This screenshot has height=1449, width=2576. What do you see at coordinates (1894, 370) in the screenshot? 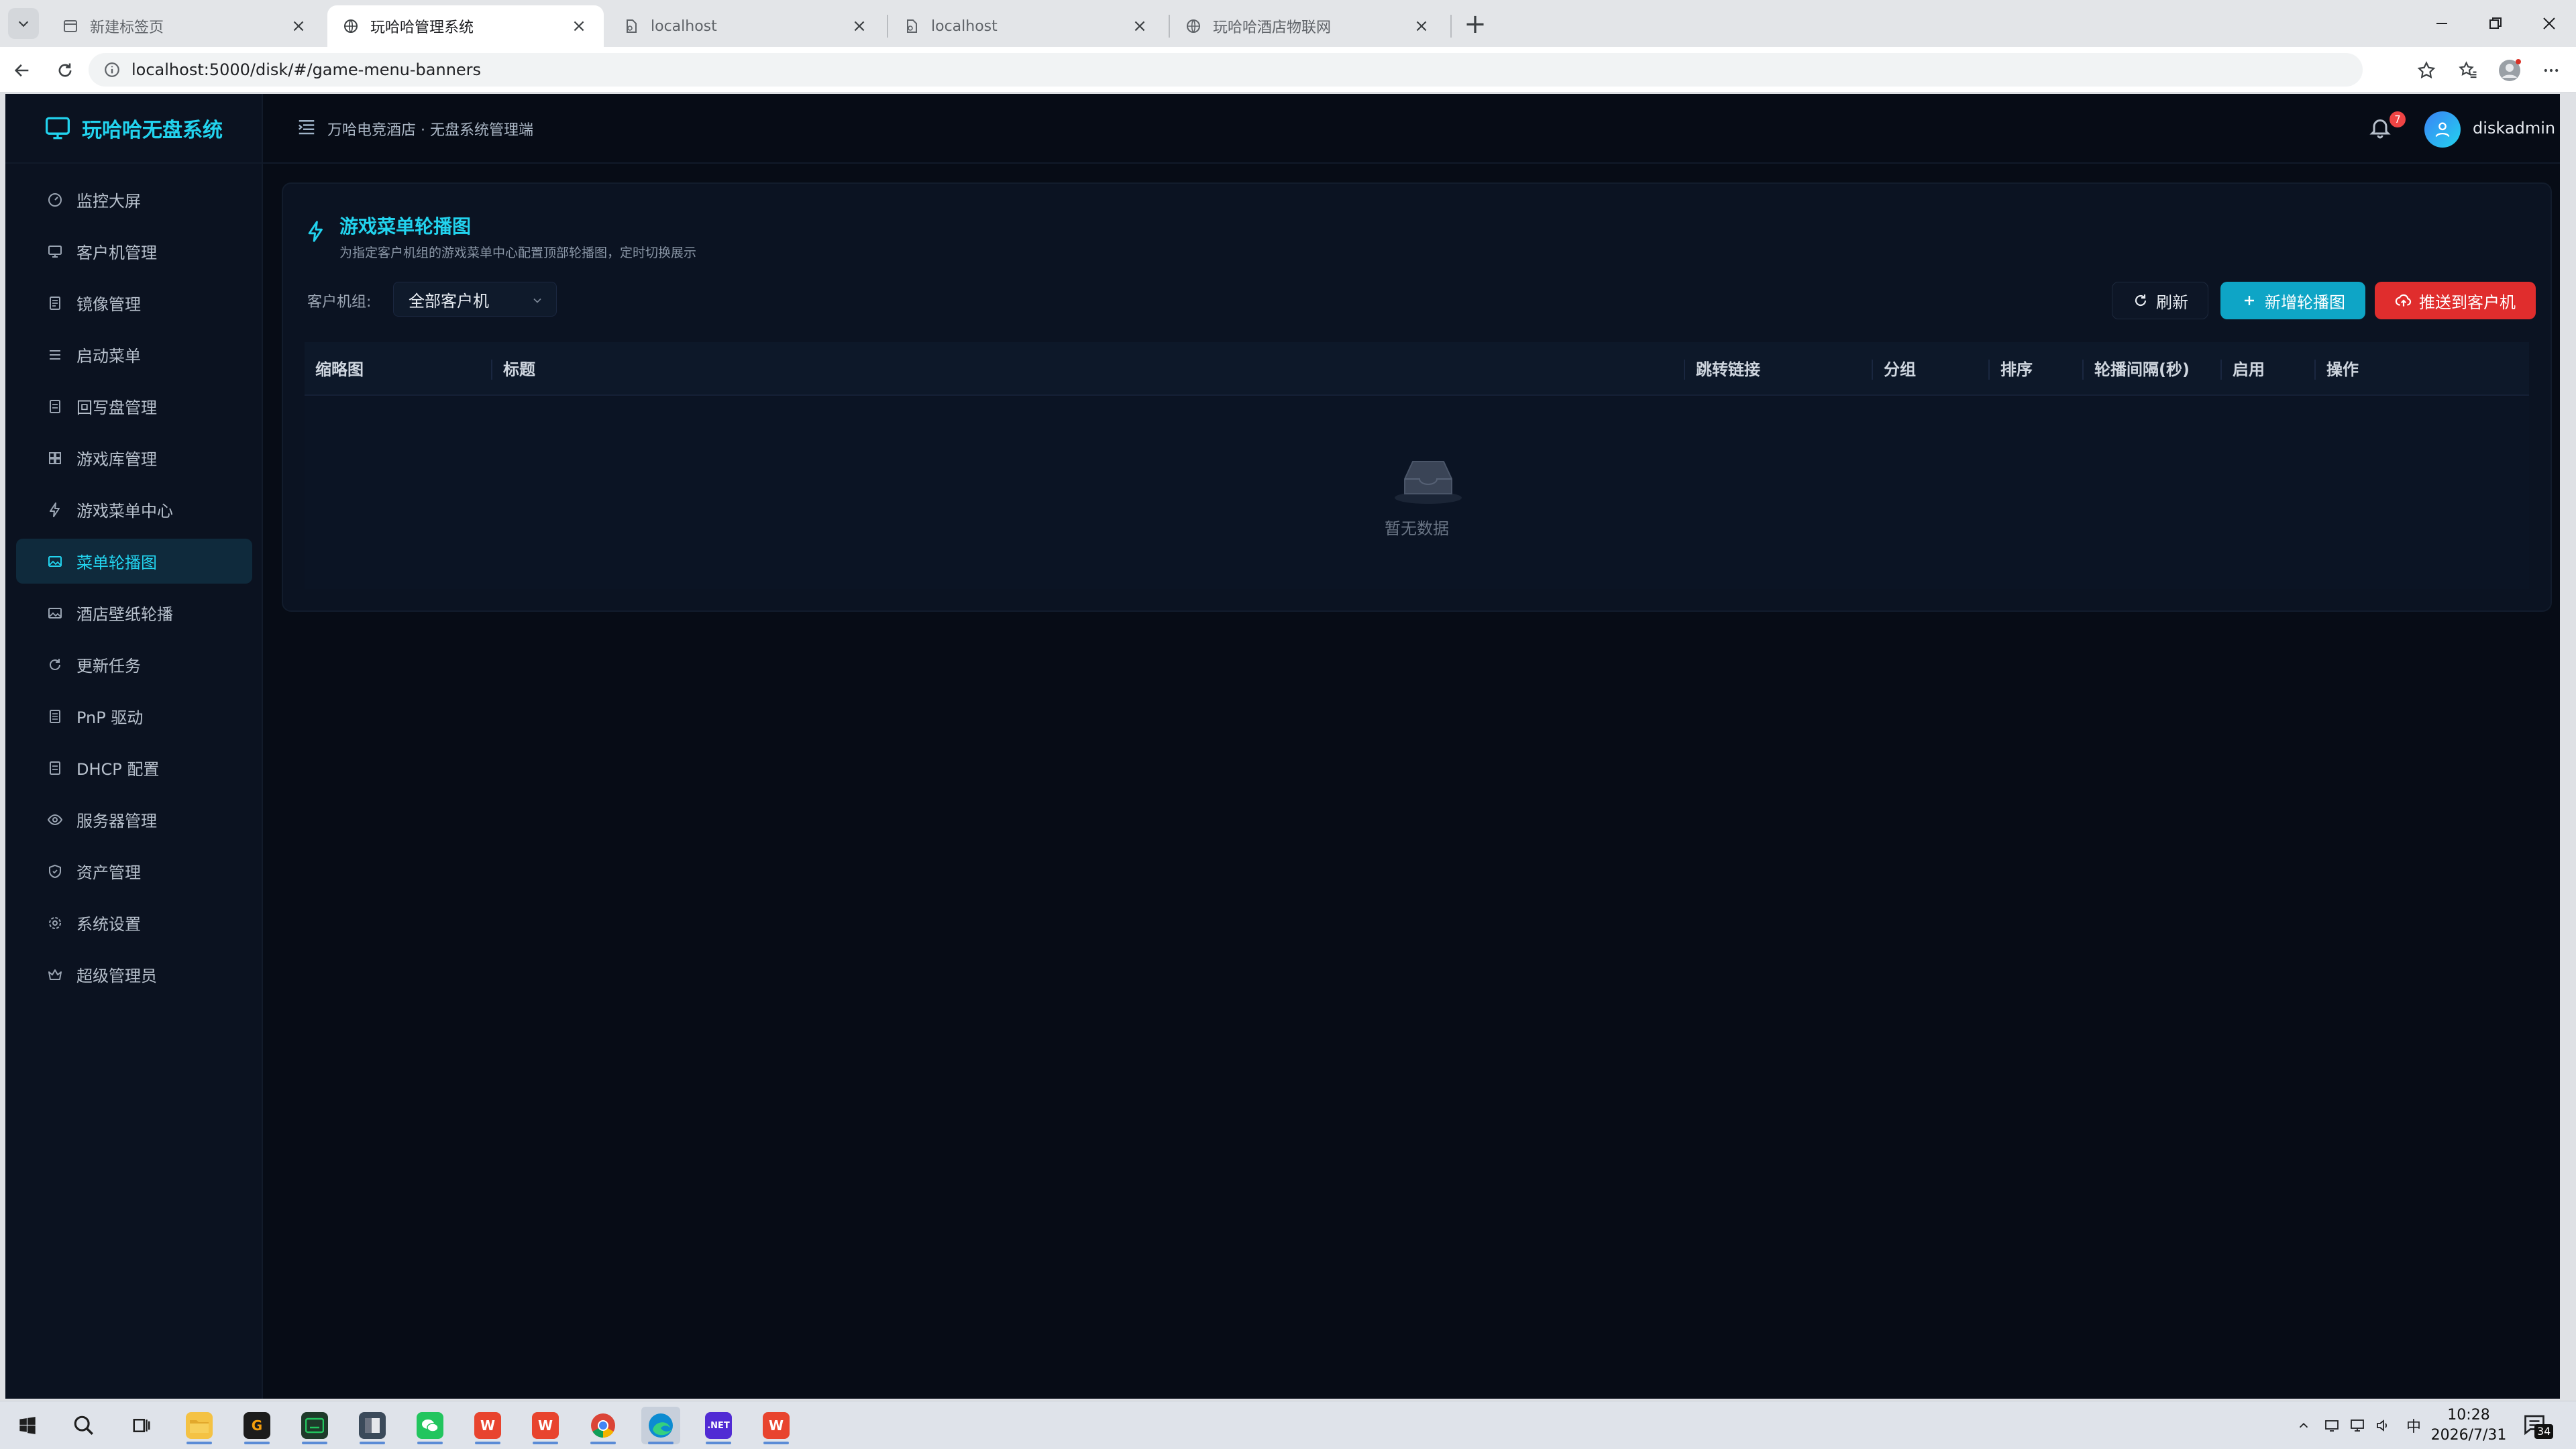
I see `column-header-group: 分组` at bounding box center [1894, 370].